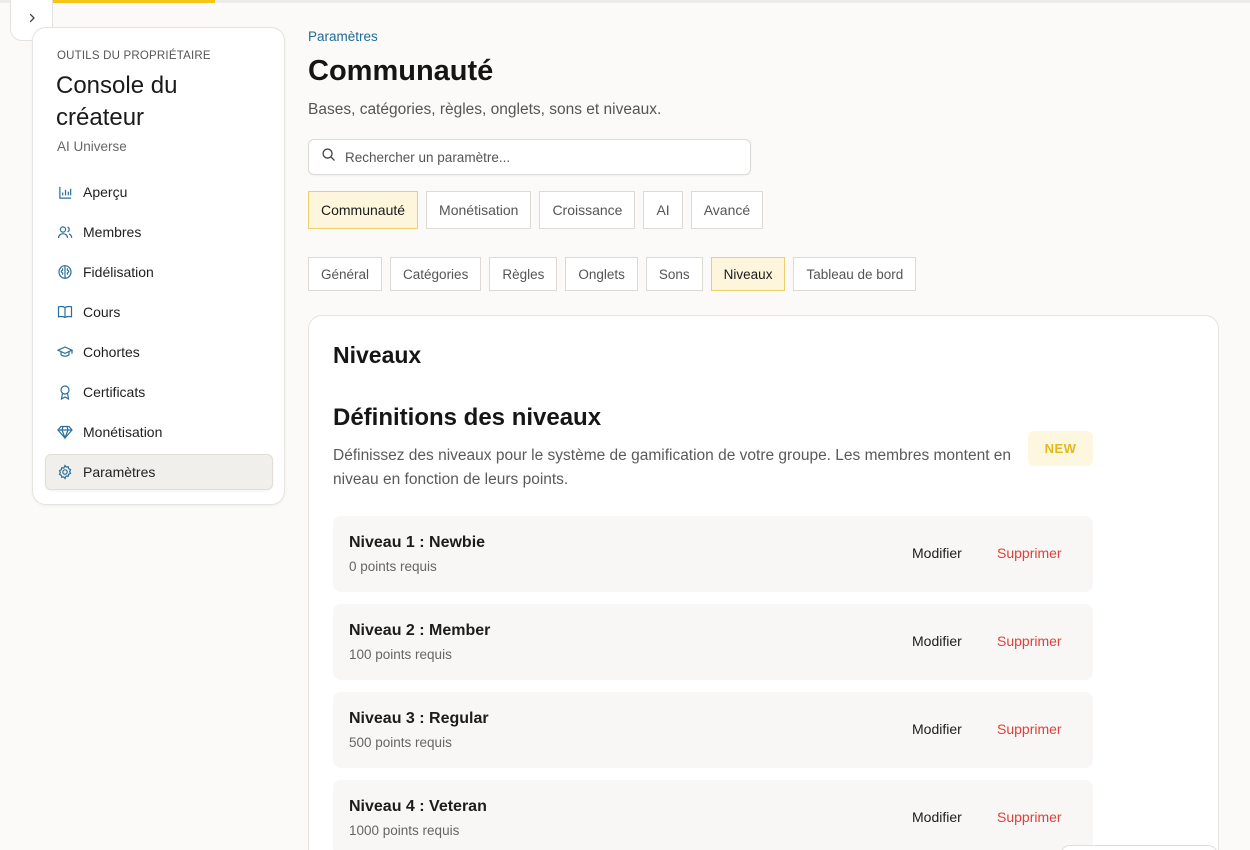  Describe the element at coordinates (587, 210) in the screenshot. I see `tab-croissance: Croissance` at that location.